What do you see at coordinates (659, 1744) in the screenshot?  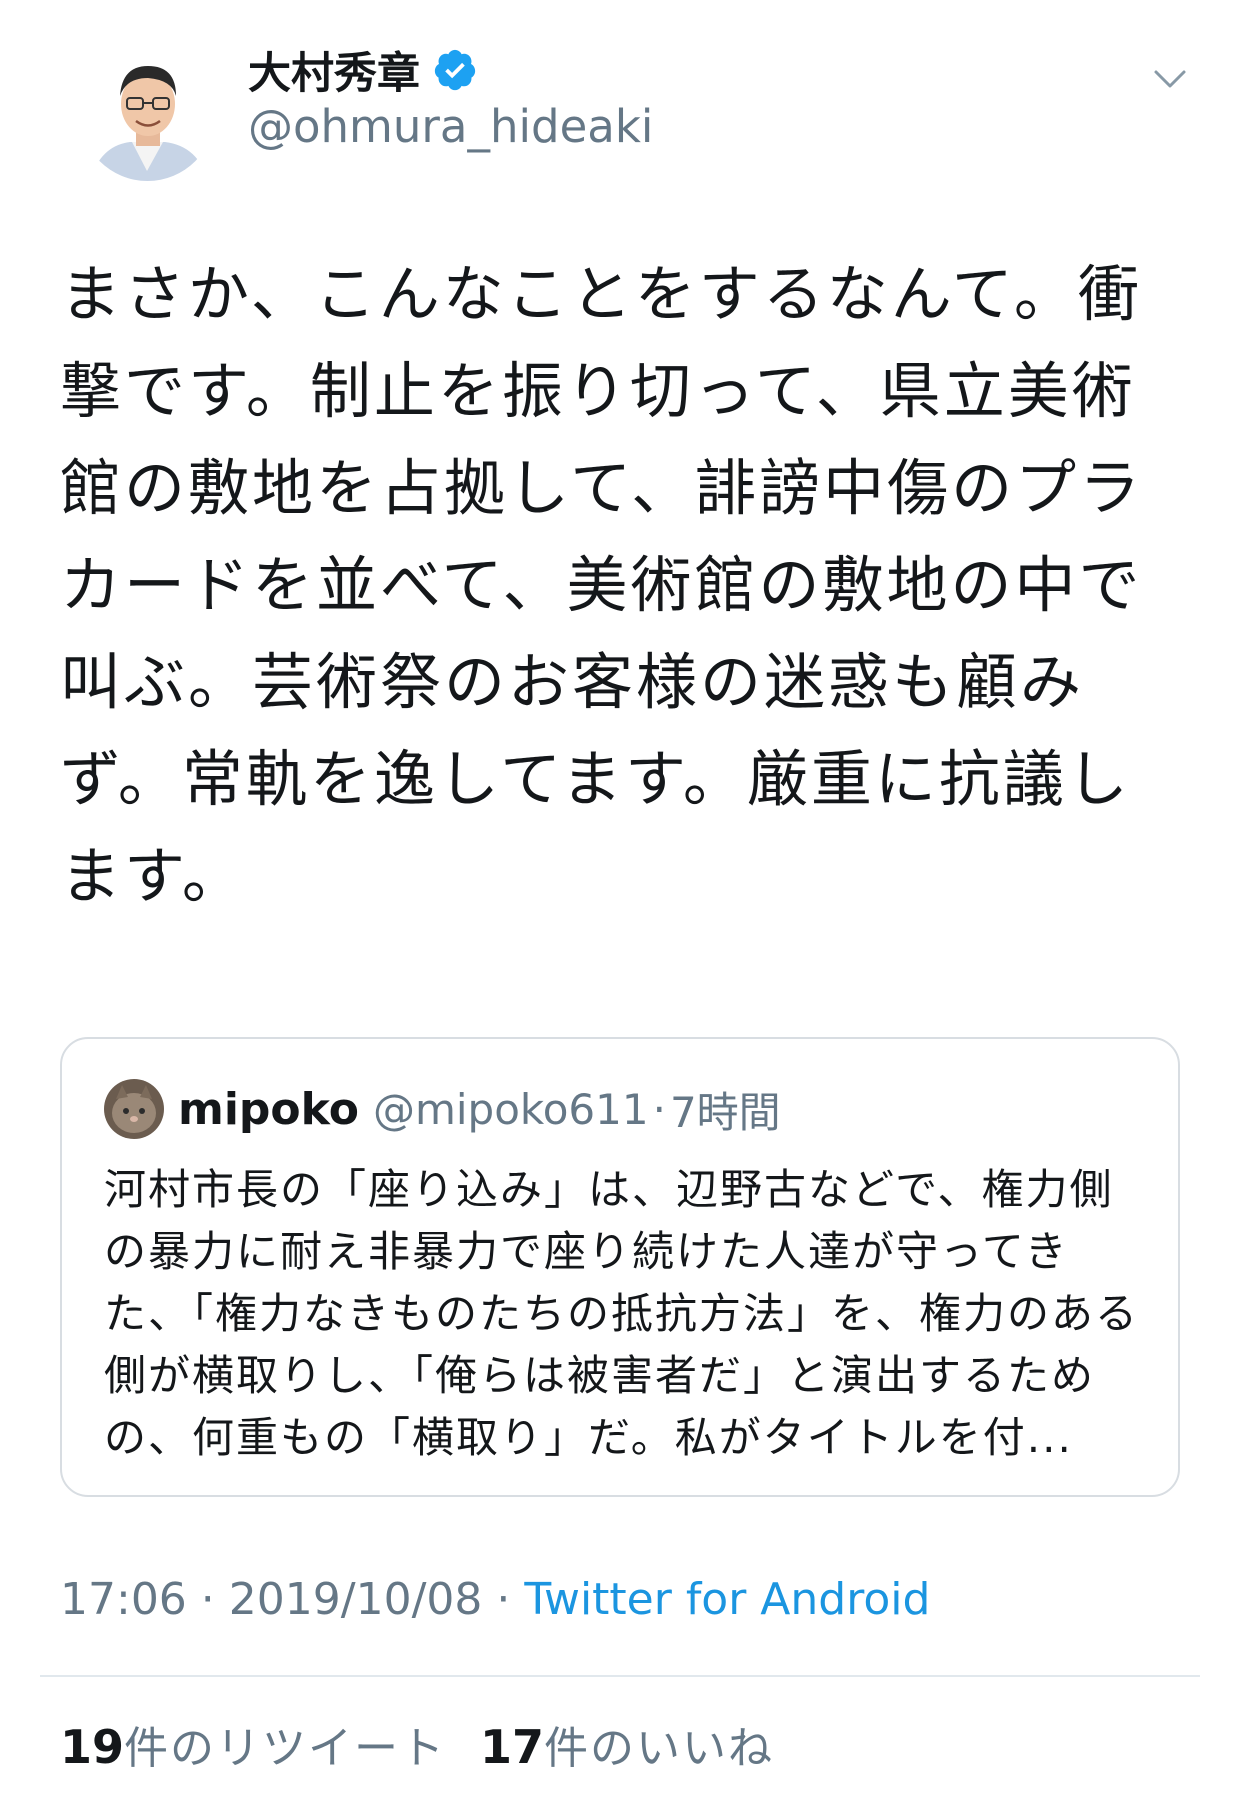 I see `likes-label: 件のいいね` at bounding box center [659, 1744].